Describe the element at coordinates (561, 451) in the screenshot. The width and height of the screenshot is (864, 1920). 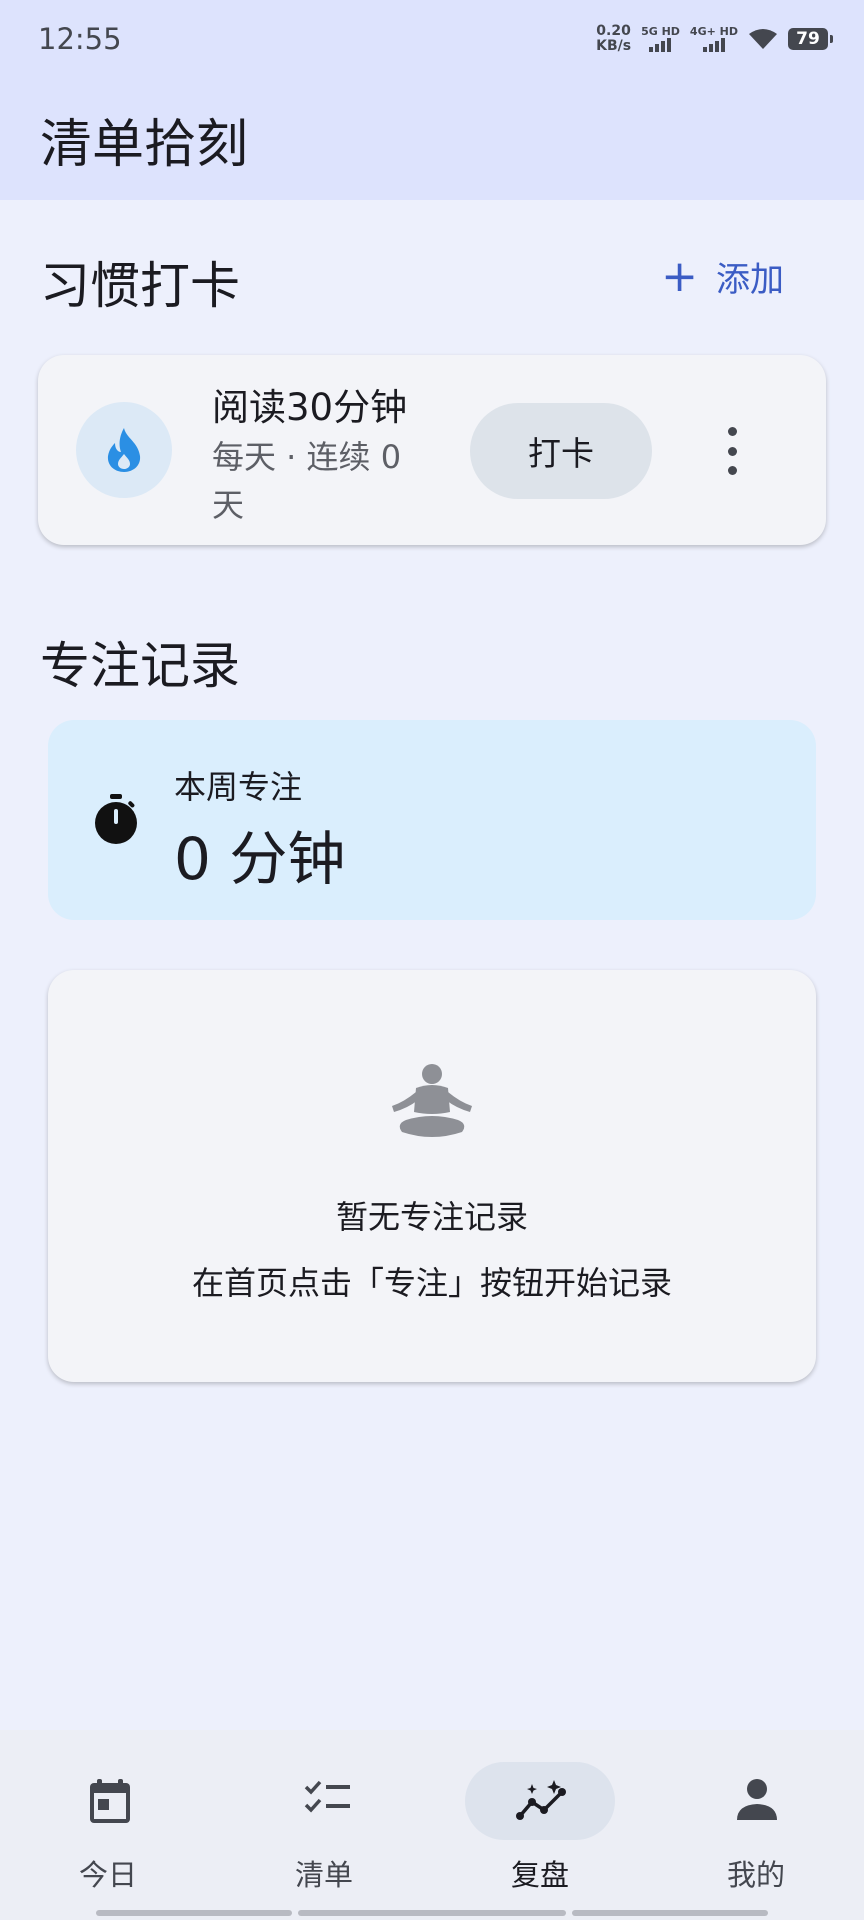
I see `checkin-button: 打卡` at that location.